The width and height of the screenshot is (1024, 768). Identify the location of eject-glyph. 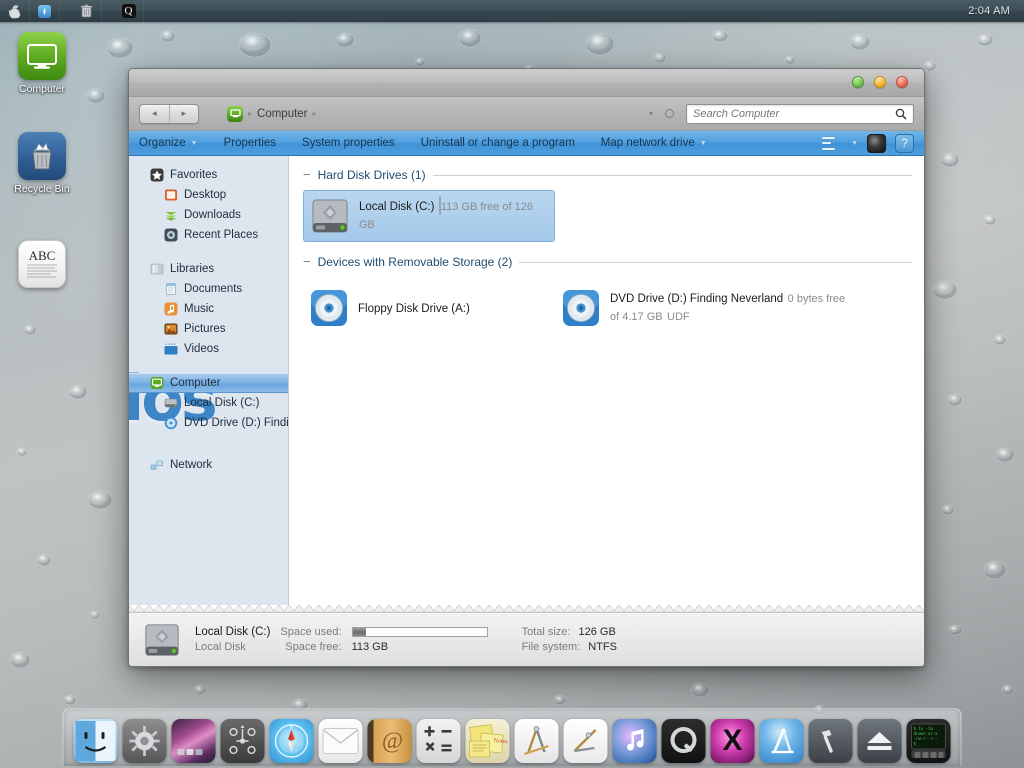
(879, 741).